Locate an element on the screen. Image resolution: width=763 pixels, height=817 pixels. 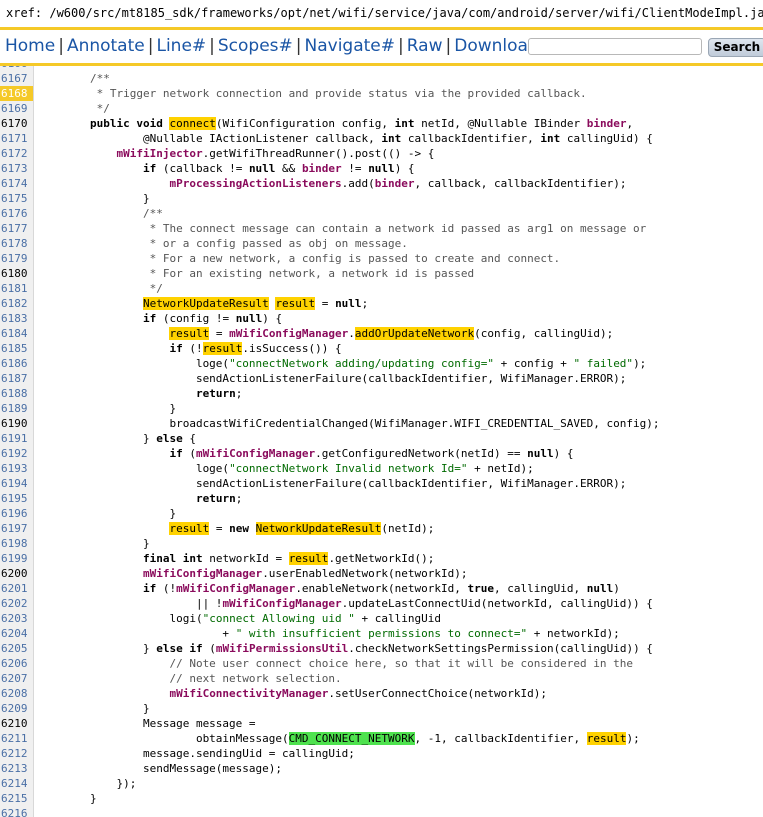
nav-annotate-link: Annotate is located at coordinates (106, 46).